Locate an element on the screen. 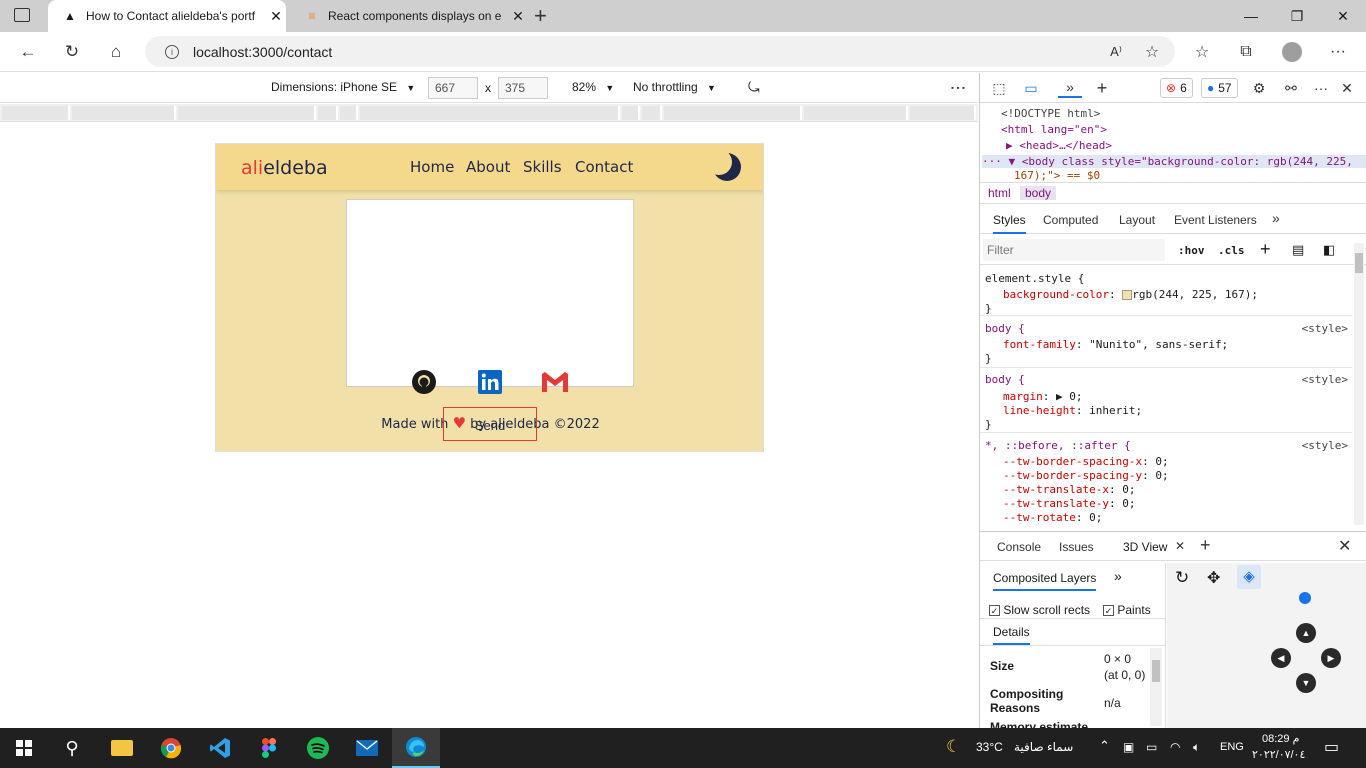  hov-toggle: :hov is located at coordinates (1191, 250).